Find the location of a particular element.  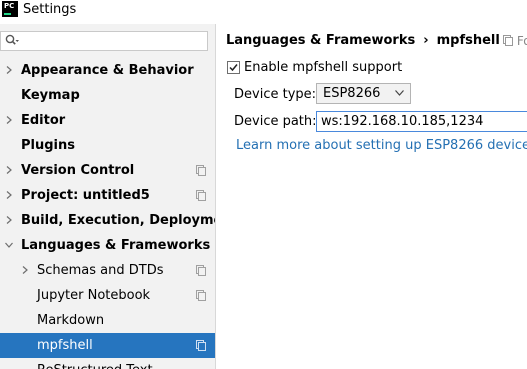

sidebar-item-label: Build, Execution, Deployment is located at coordinates (118, 220).